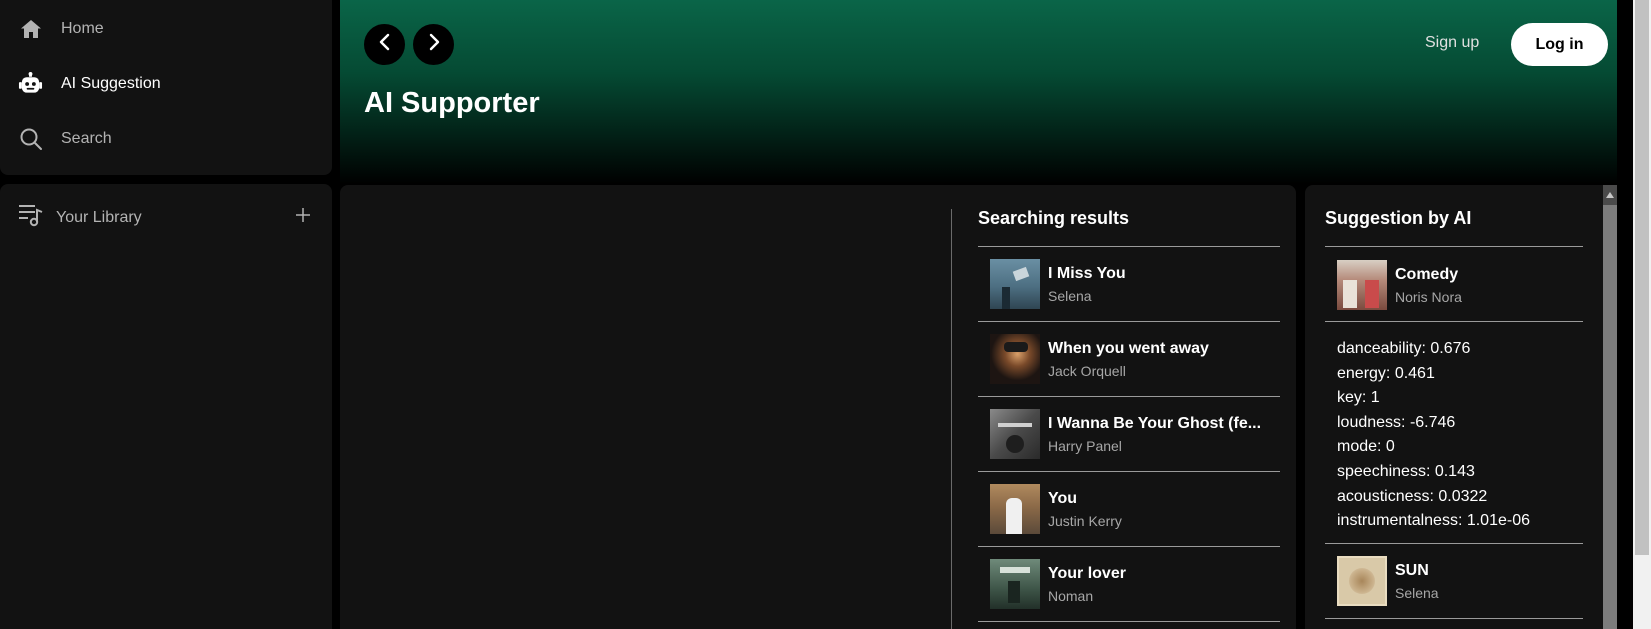 Image resolution: width=1651 pixels, height=629 pixels. I want to click on page-scrollbar, so click(1642, 314).